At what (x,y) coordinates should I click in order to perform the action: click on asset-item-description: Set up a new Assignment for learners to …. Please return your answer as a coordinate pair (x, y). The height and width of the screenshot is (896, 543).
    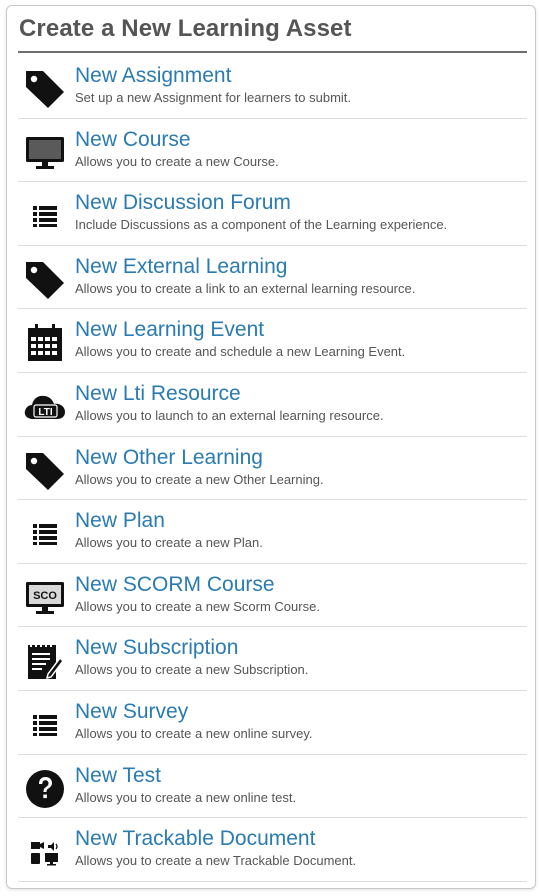
    Looking at the image, I should click on (213, 97).